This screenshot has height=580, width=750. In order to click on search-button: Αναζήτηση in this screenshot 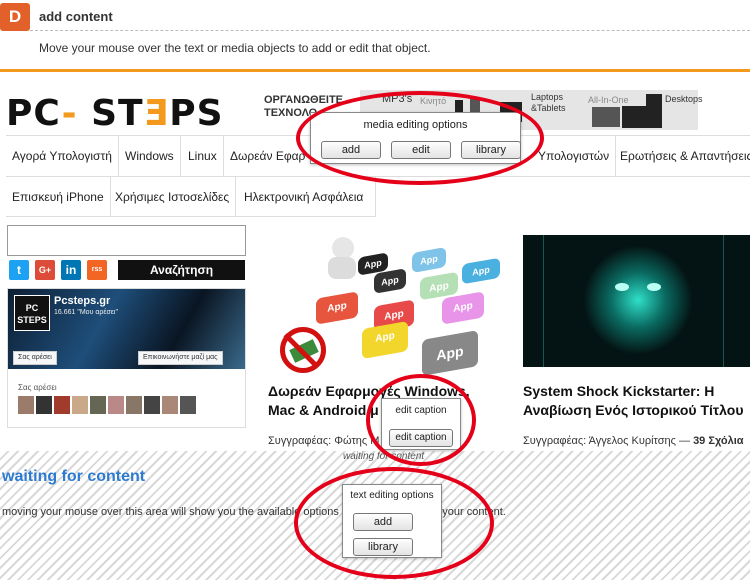, I will do `click(181, 270)`.